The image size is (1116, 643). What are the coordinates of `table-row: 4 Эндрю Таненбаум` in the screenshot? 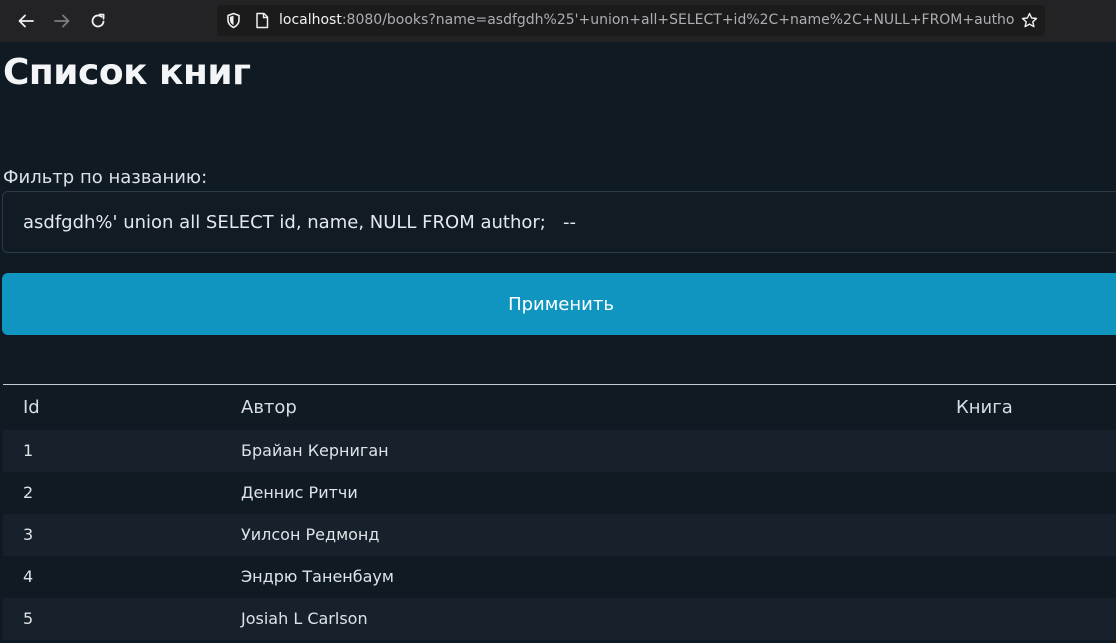 It's located at (559, 576).